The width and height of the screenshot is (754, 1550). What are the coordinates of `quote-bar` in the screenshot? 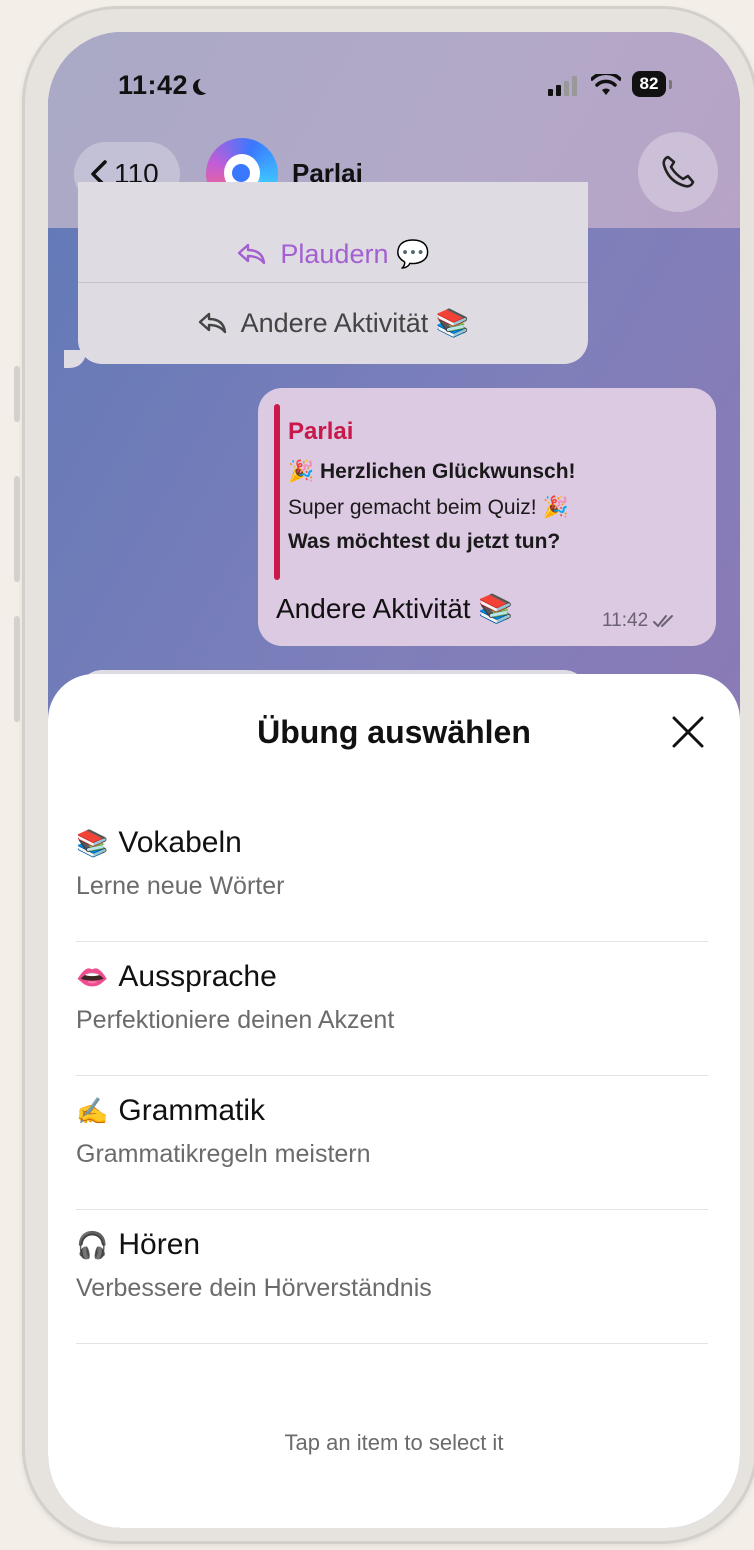 It's located at (277, 492).